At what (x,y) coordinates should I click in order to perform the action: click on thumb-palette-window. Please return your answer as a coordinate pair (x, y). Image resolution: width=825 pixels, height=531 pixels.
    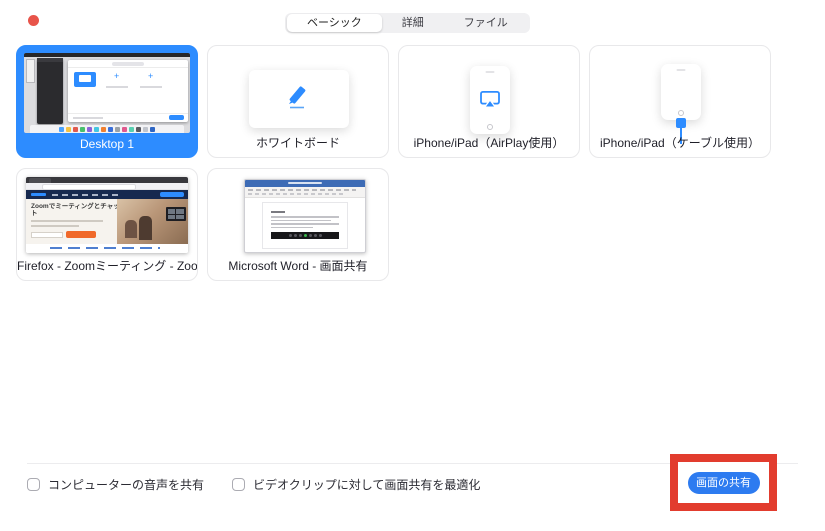
    Looking at the image, I should click on (30, 71).